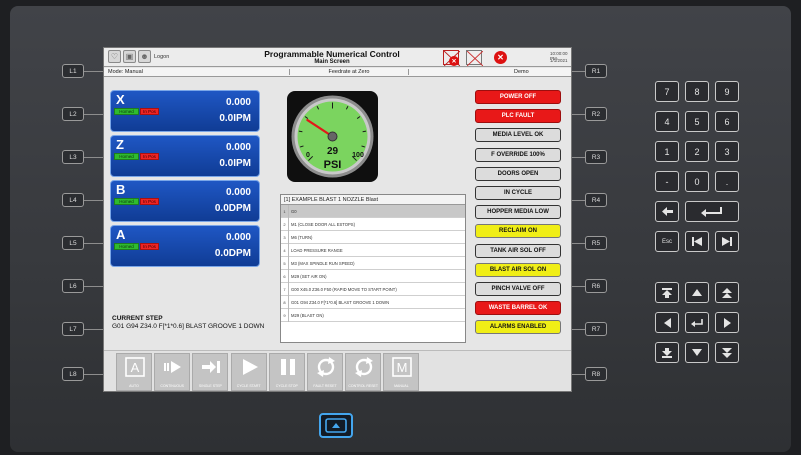 This screenshot has width=801, height=455. I want to click on first-page-key, so click(697, 241).